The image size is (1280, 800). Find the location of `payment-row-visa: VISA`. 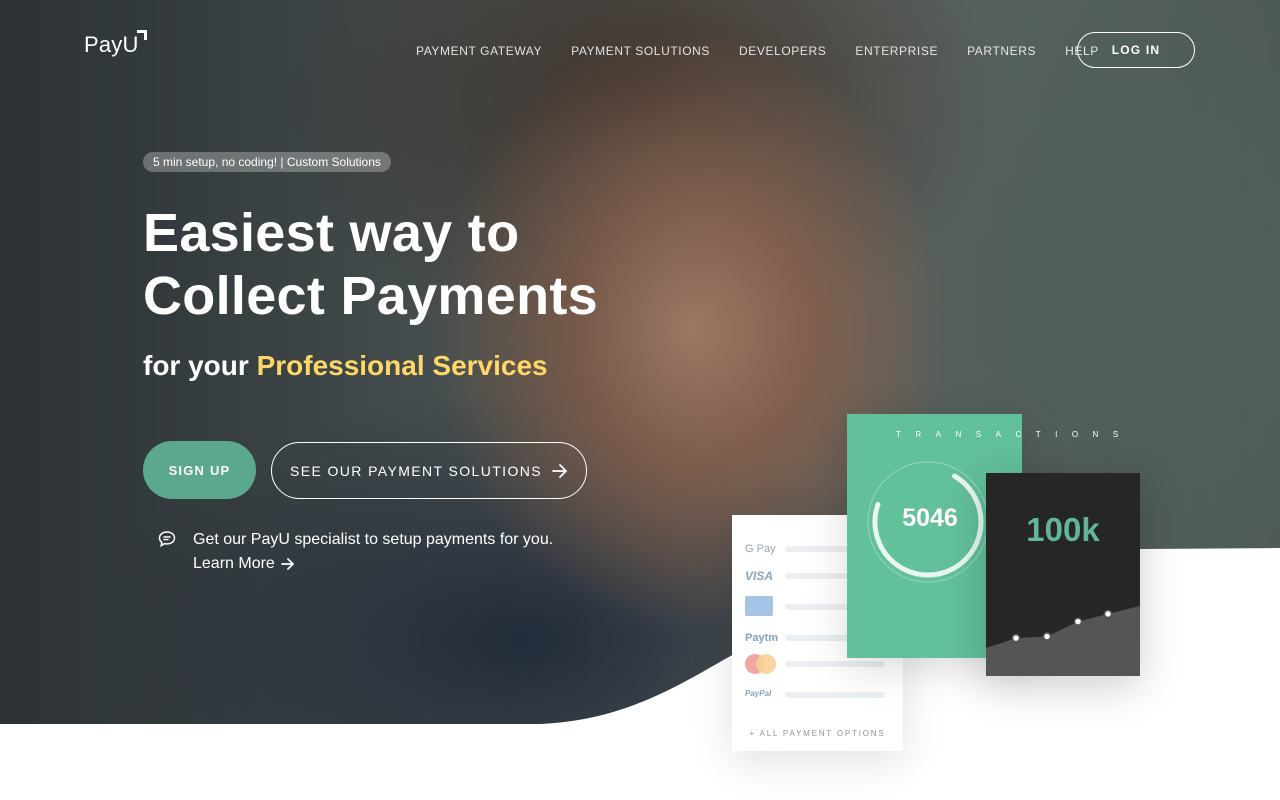

payment-row-visa: VISA is located at coordinates (761, 576).